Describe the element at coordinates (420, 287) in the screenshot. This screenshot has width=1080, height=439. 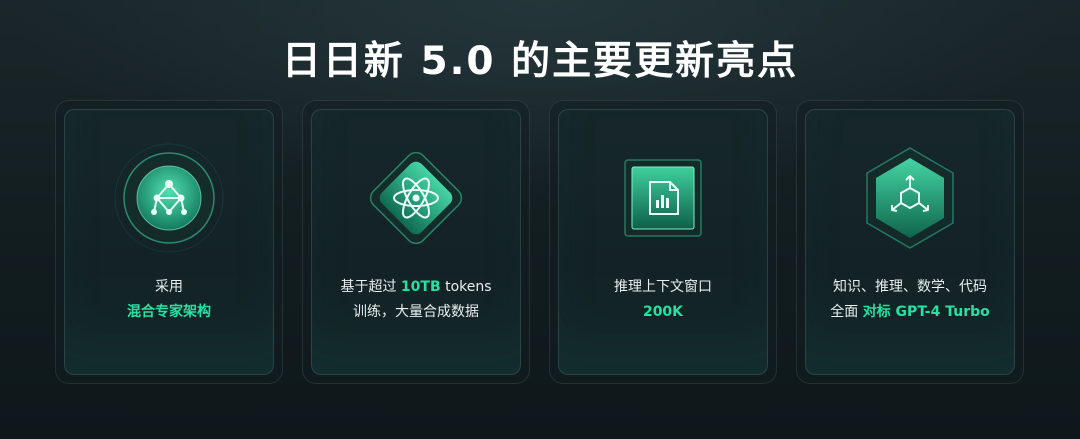
I see `card-highlight: 10TB` at that location.